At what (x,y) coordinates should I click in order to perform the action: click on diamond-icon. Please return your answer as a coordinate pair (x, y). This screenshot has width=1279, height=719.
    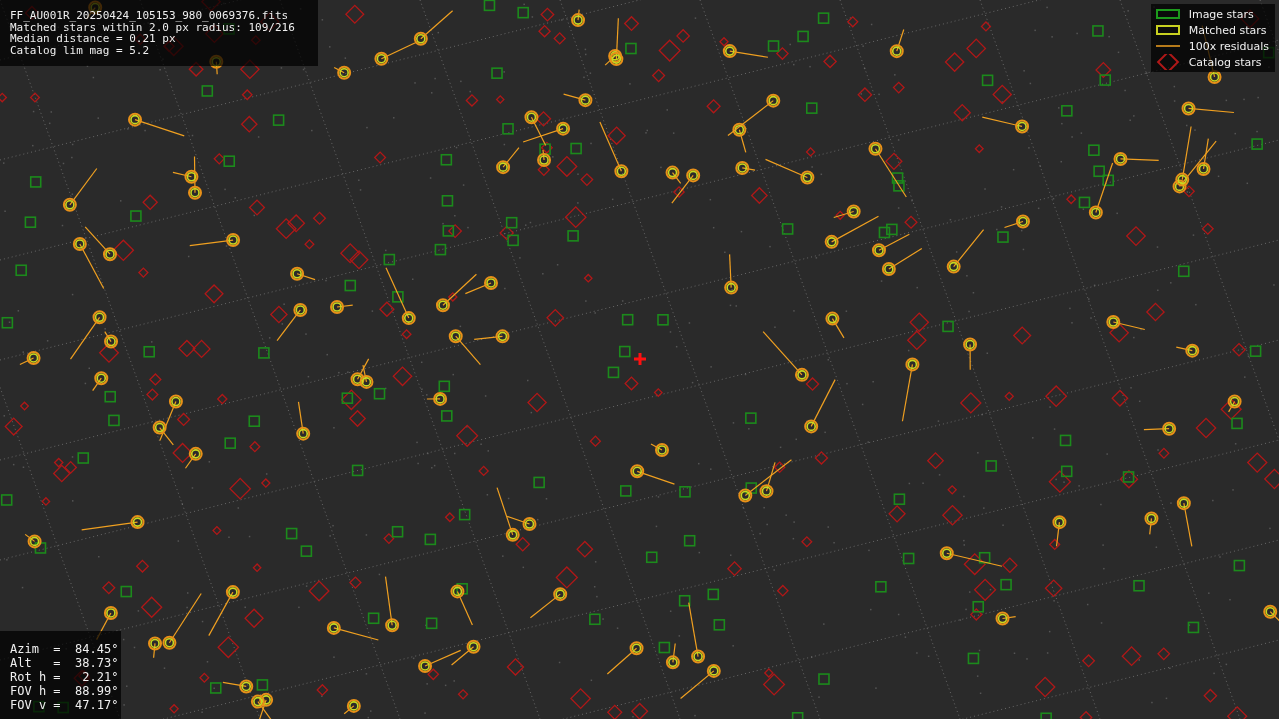
    Looking at the image, I should click on (1167, 62).